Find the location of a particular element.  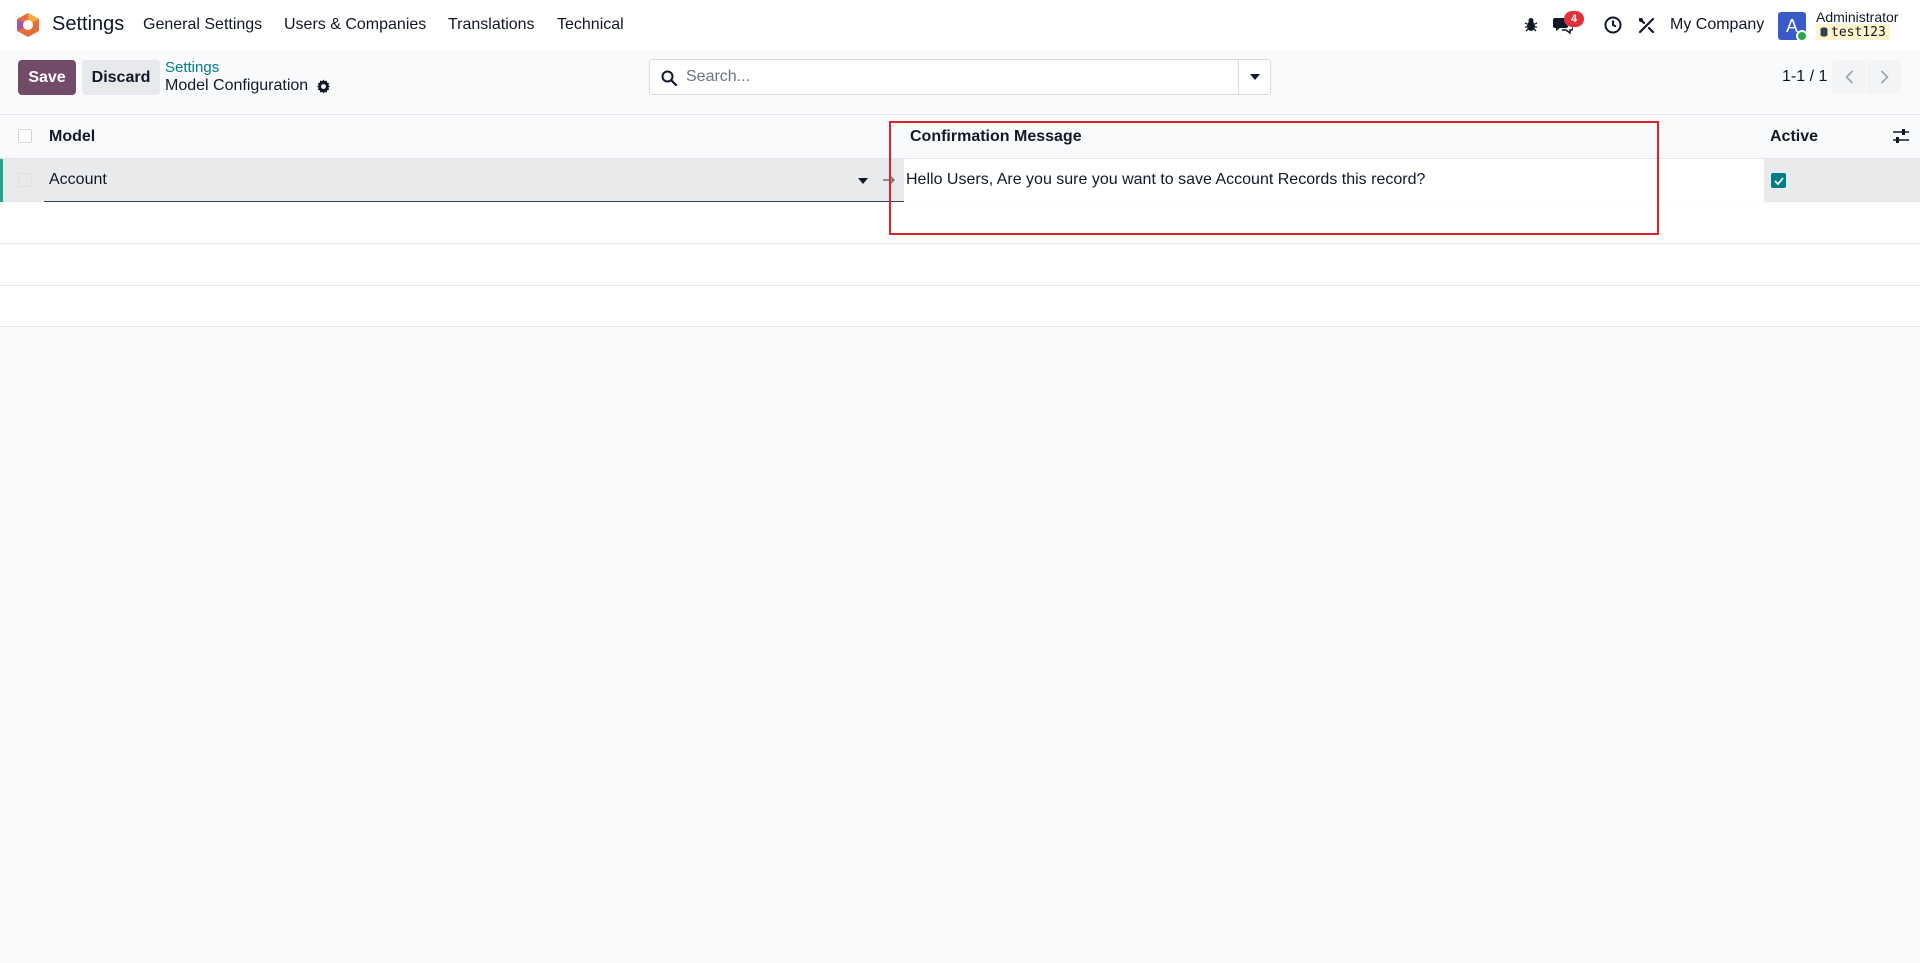

model-field: Account is located at coordinates (474, 180).